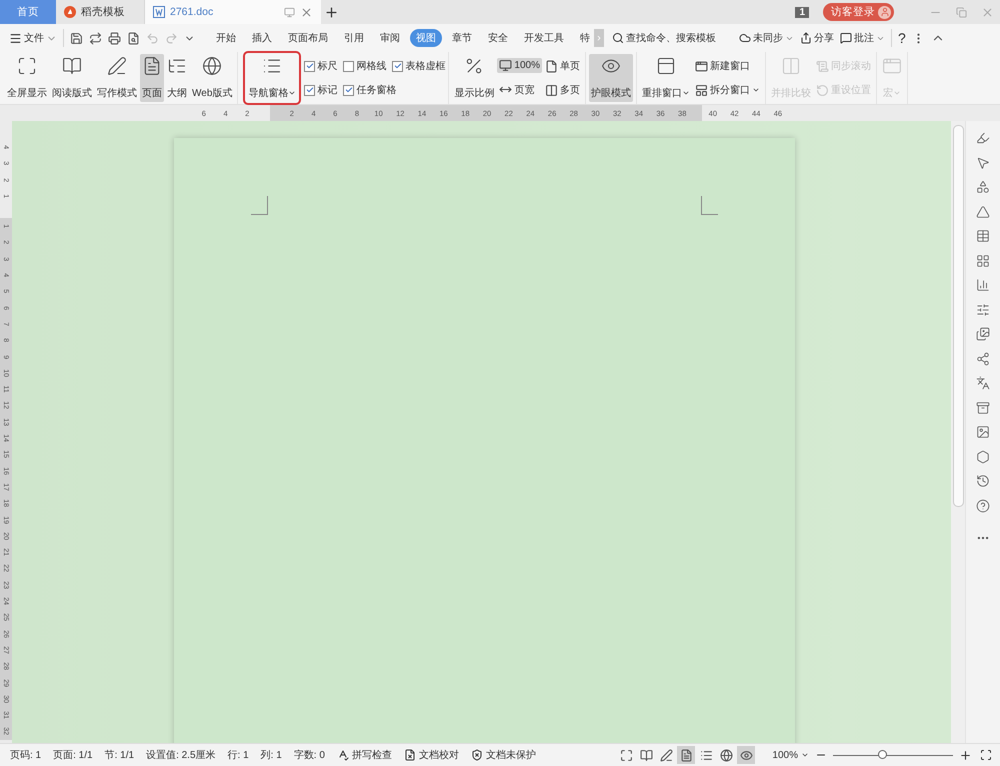 Image resolution: width=1000 pixels, height=766 pixels. I want to click on ribbon-button: 护眼模式, so click(610, 78).